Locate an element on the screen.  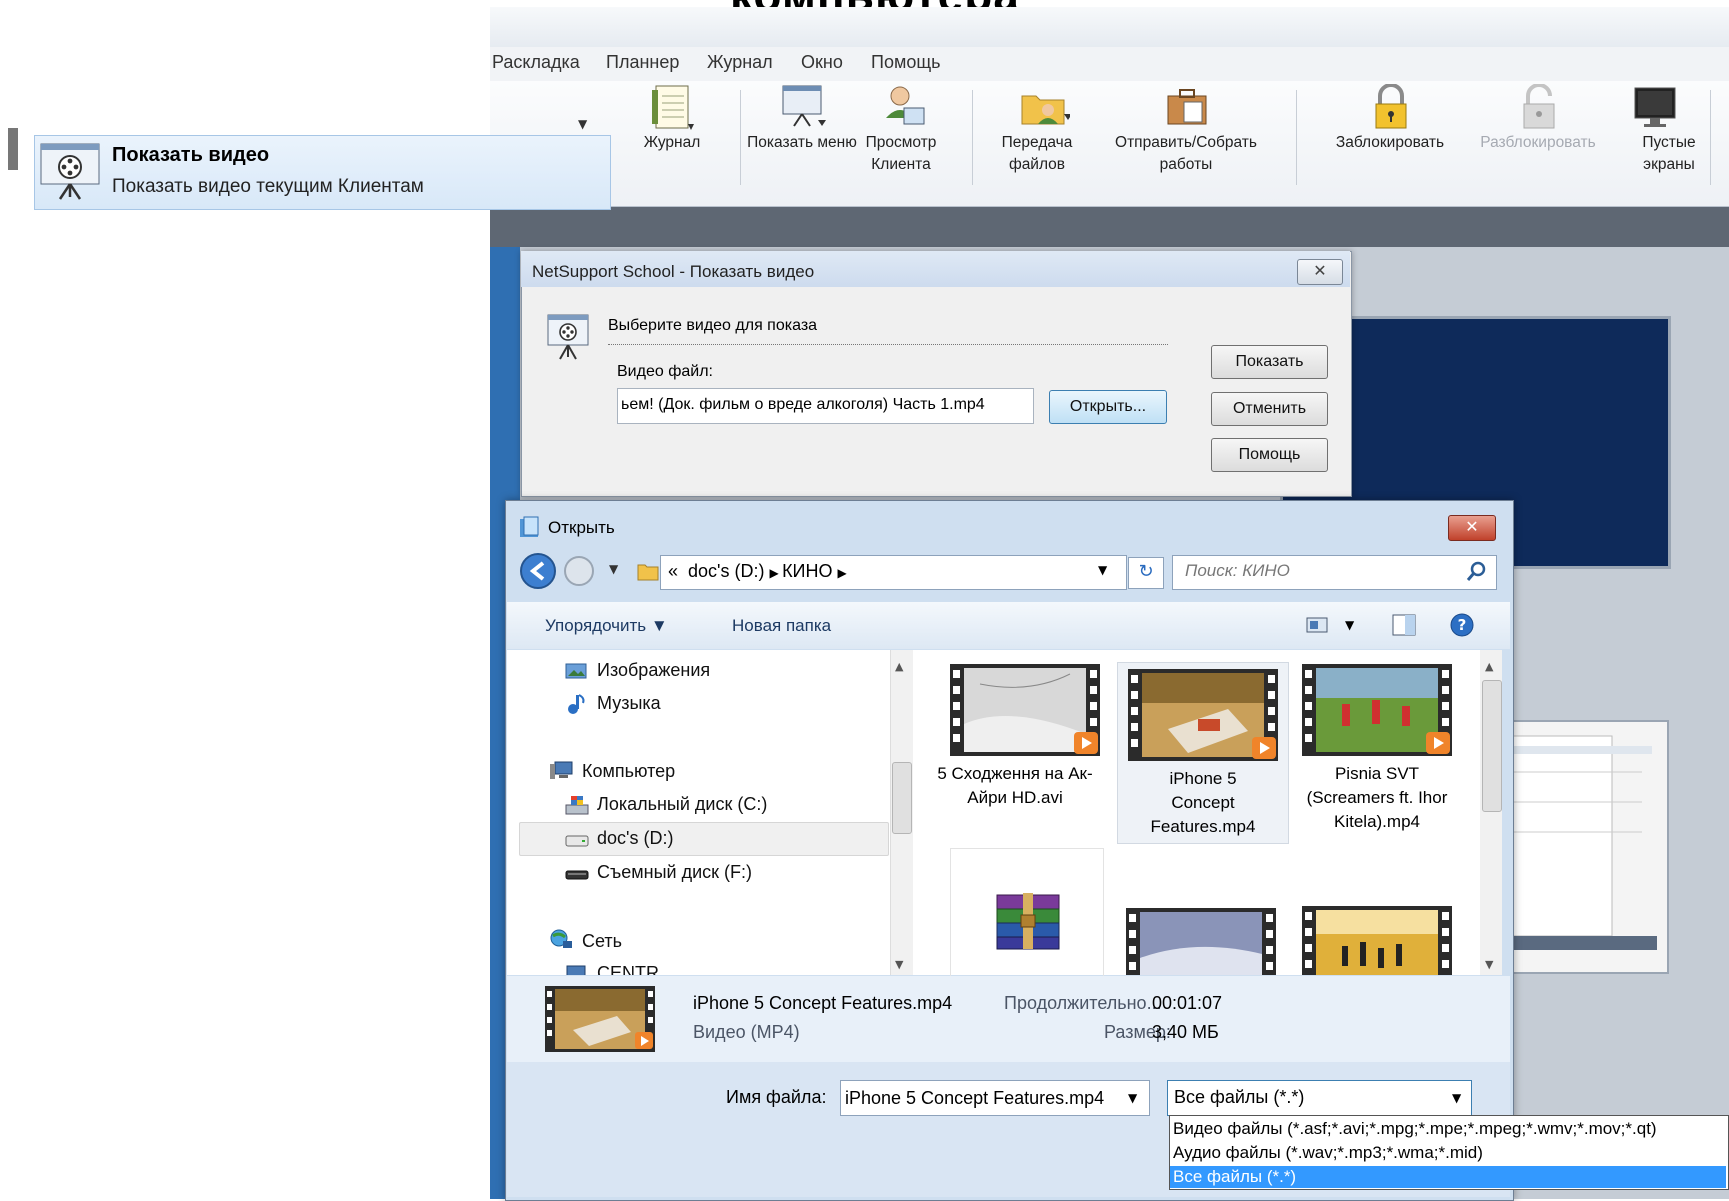
file-item is located at coordinates (1027, 912).